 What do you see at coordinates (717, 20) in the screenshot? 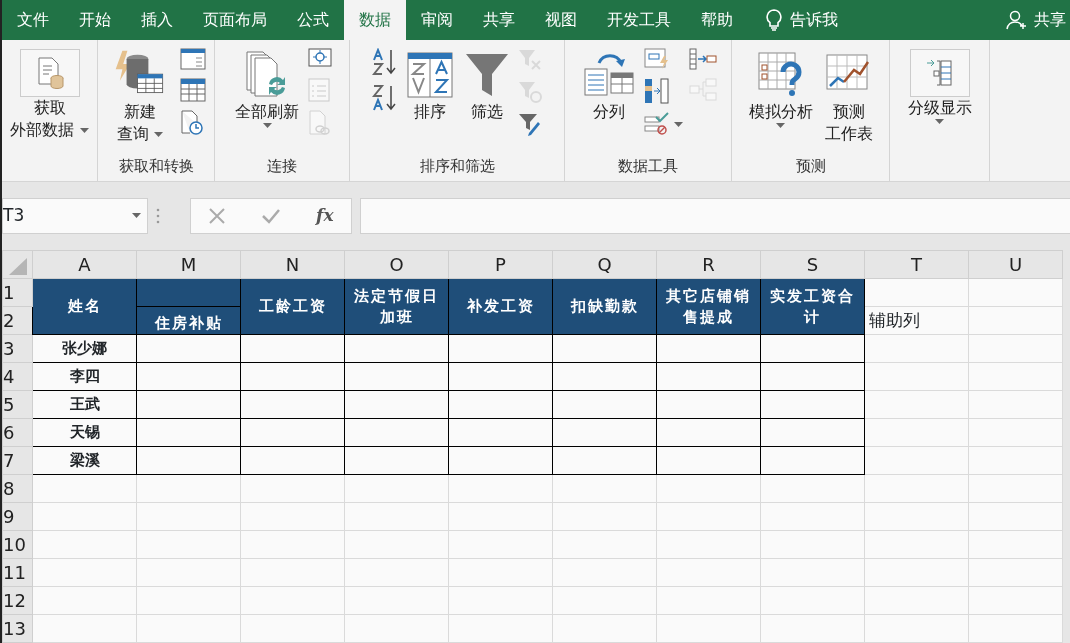
I see `ribbon-tab: 帮助` at bounding box center [717, 20].